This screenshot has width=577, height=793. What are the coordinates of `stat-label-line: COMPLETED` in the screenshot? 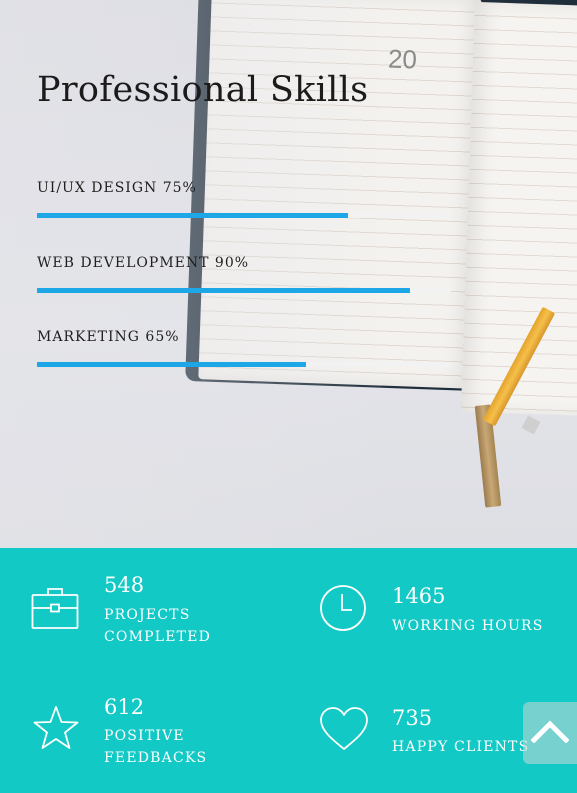 It's located at (158, 637).